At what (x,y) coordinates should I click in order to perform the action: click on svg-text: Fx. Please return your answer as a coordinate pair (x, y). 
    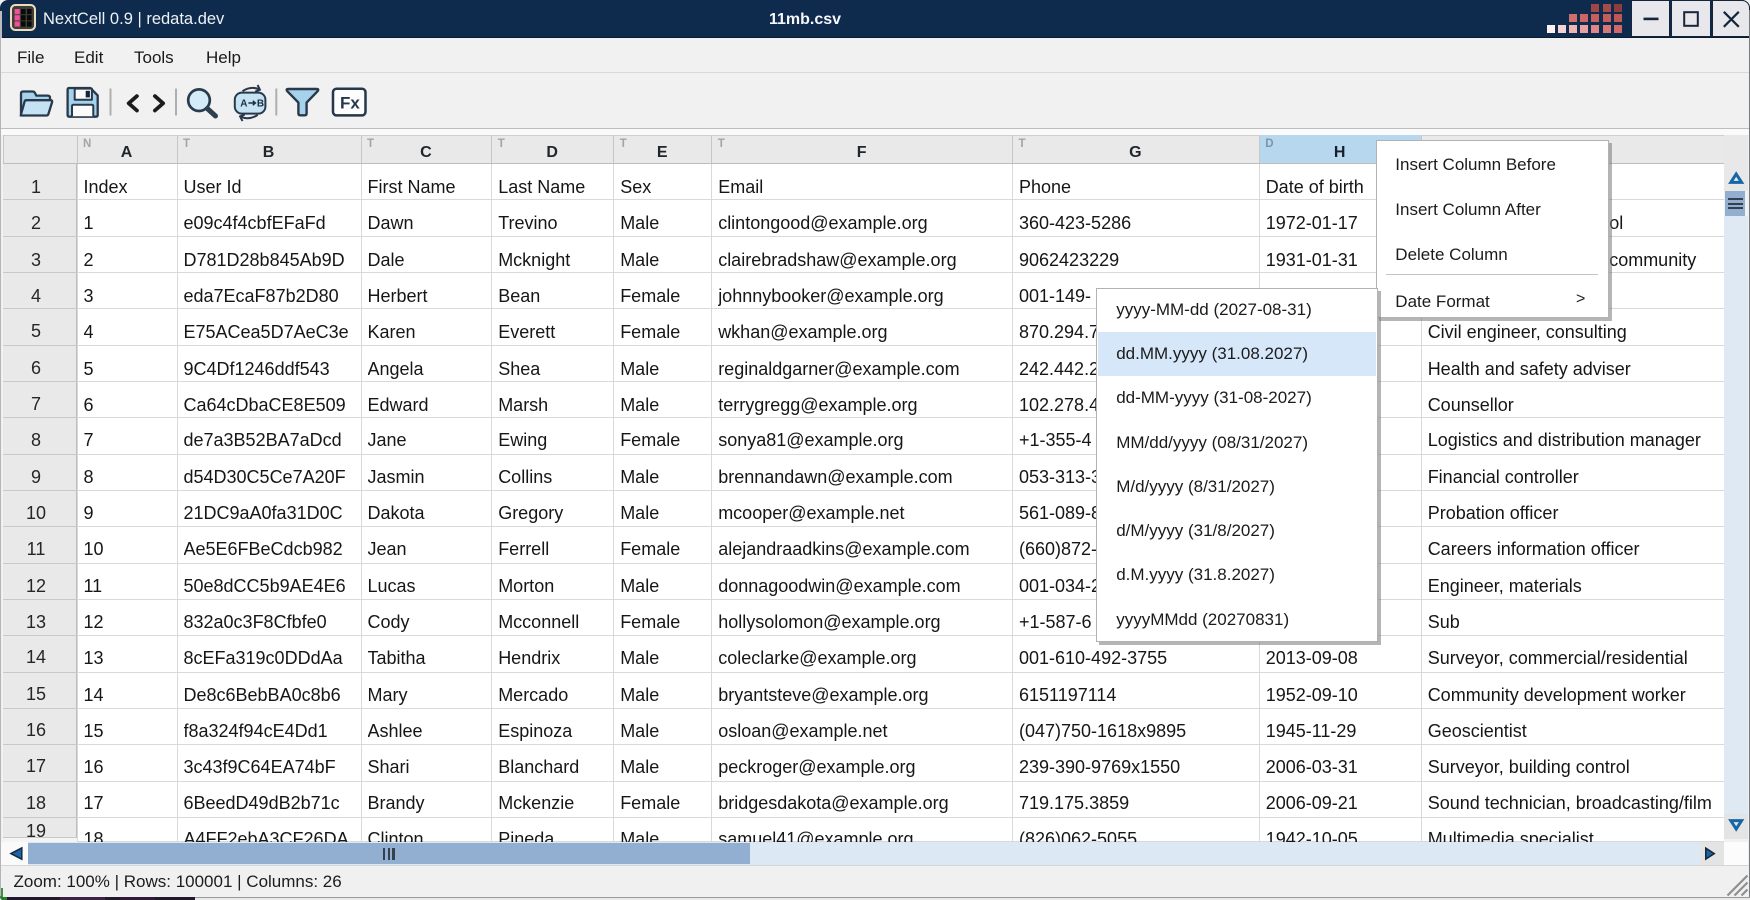
    Looking at the image, I should click on (350, 102).